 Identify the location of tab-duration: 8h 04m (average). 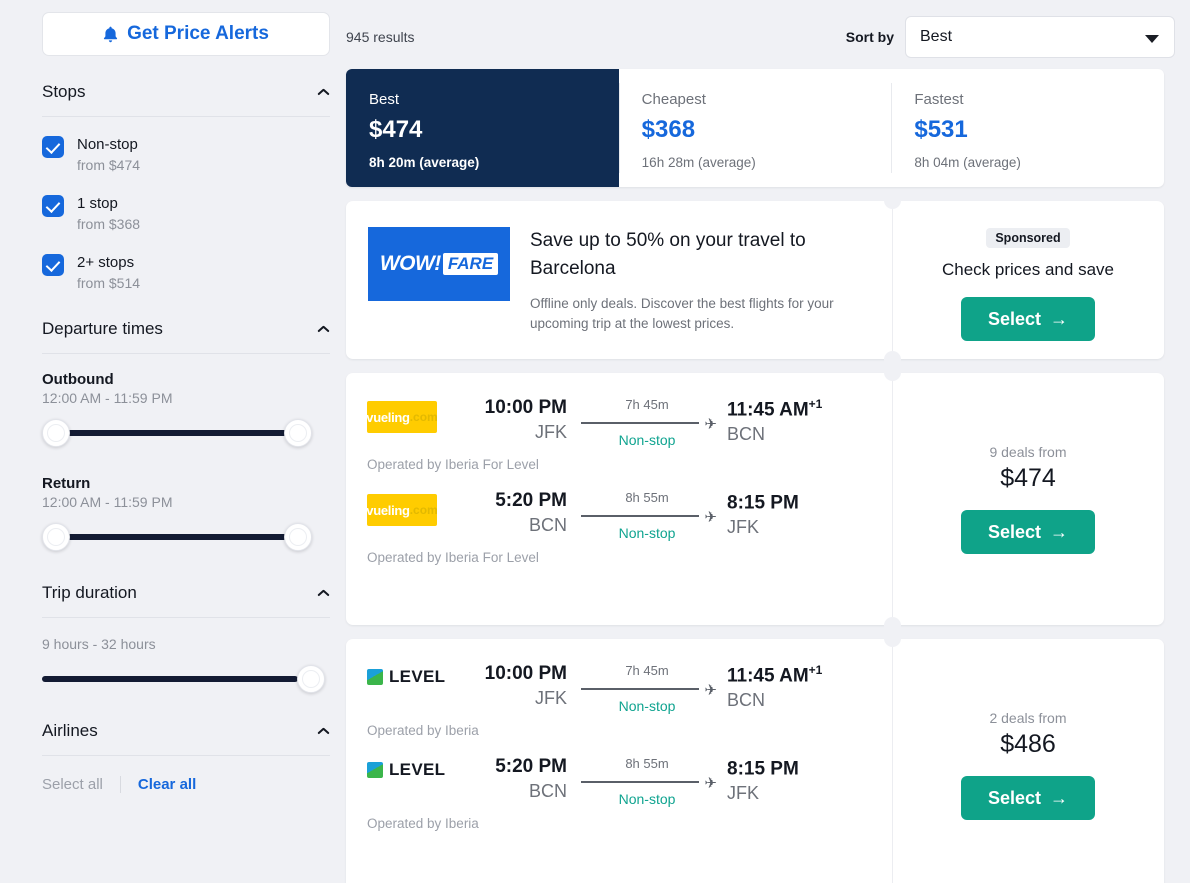
(967, 162).